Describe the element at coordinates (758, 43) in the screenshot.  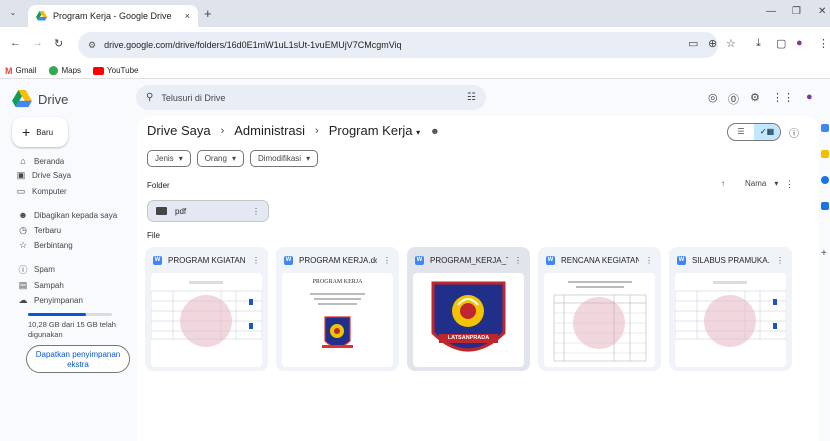
I see `download-icon: ⤓` at that location.